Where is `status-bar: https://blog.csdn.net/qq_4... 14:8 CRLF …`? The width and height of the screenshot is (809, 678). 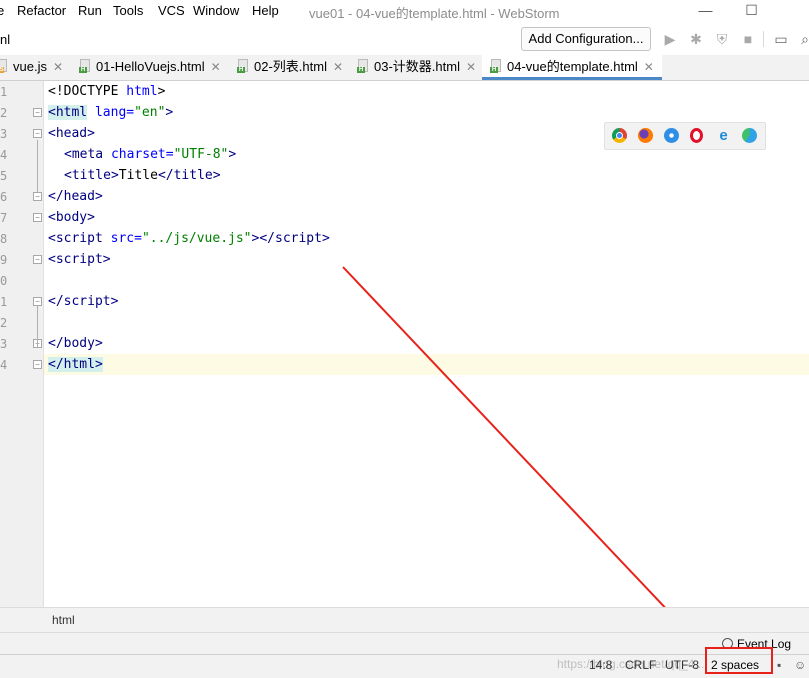 status-bar: https://blog.csdn.net/qq_4... 14:8 CRLF … is located at coordinates (404, 666).